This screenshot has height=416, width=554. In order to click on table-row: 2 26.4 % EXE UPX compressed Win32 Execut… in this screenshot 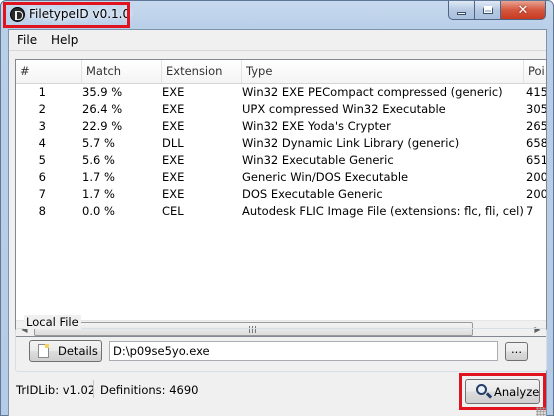, I will do `click(281, 109)`.